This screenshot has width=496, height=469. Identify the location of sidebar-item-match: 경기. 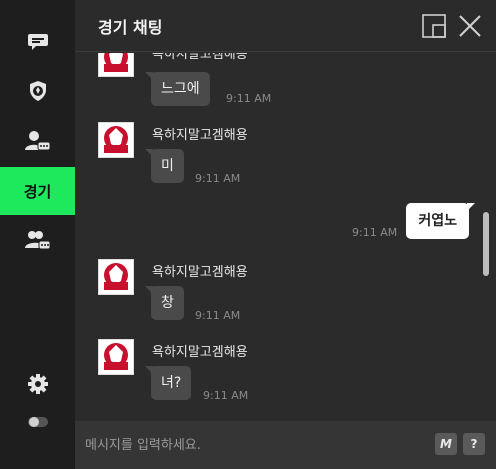
(37, 191).